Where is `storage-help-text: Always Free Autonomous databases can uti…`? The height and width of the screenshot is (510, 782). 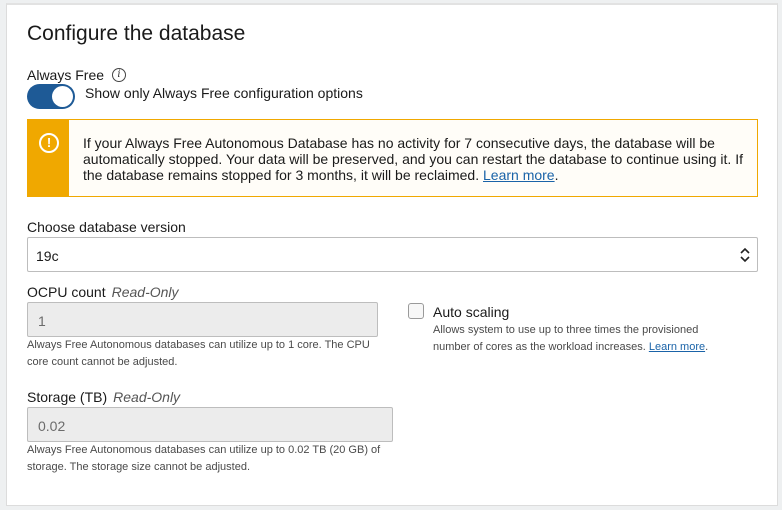
storage-help-text: Always Free Autonomous databases can uti… is located at coordinates (204, 458).